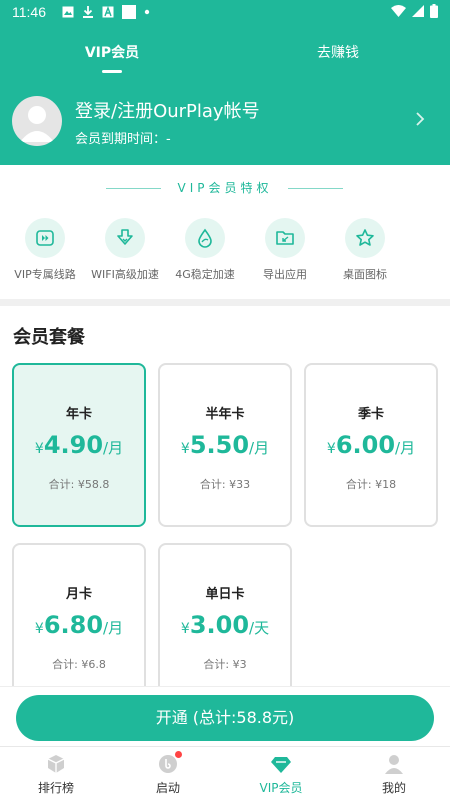 The width and height of the screenshot is (450, 800). What do you see at coordinates (88, 12) in the screenshot?
I see `download-icon` at bounding box center [88, 12].